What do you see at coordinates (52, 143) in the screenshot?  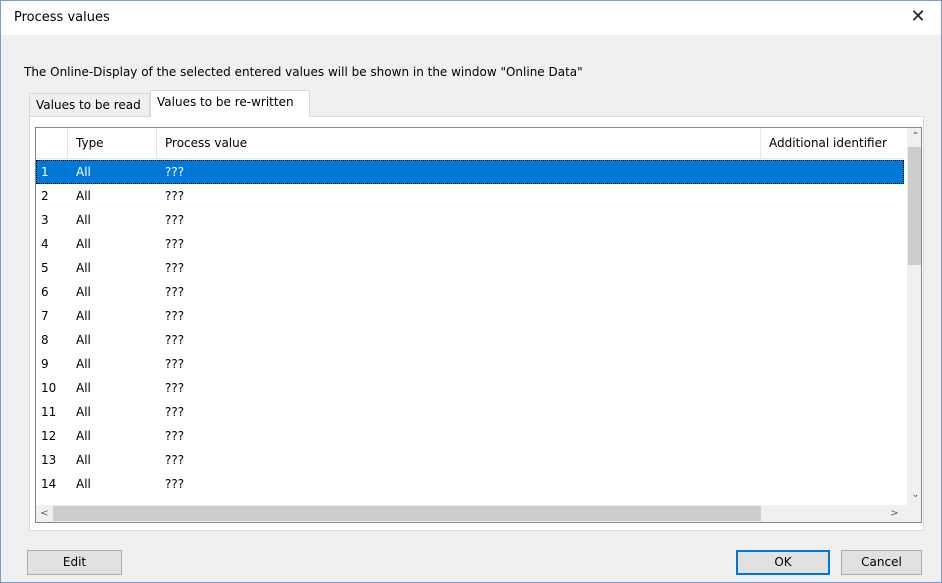 I see `column-header-number` at bounding box center [52, 143].